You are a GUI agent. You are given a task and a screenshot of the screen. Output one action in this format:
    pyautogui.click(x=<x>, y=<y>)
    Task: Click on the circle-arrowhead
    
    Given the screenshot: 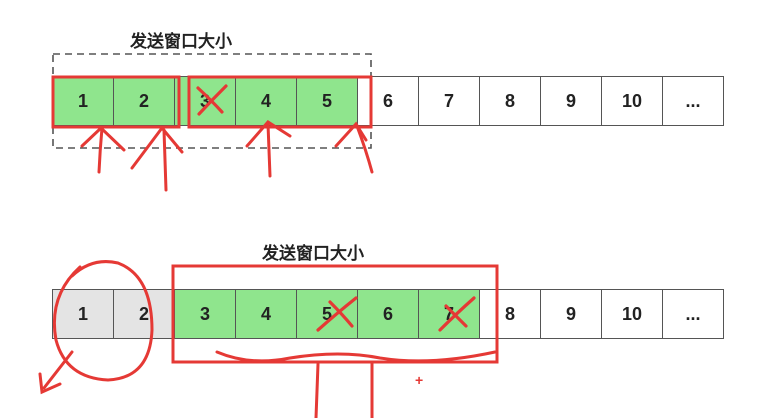 What is the action you would take?
    pyautogui.click(x=50, y=383)
    